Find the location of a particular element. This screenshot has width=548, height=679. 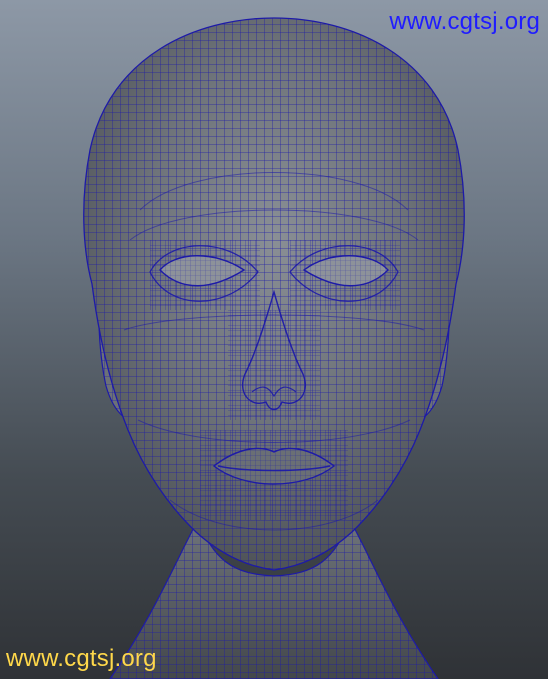

watermark-top: www.cgtsj.org is located at coordinates (464, 21).